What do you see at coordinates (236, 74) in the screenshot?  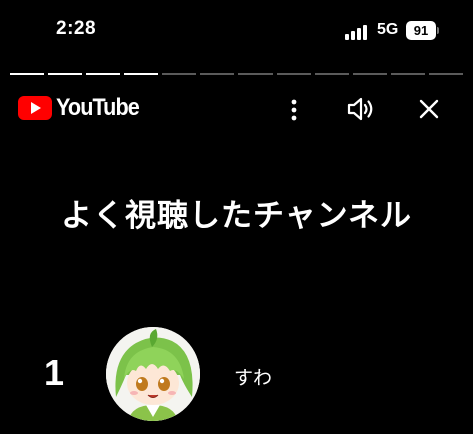 I see `story-progress` at bounding box center [236, 74].